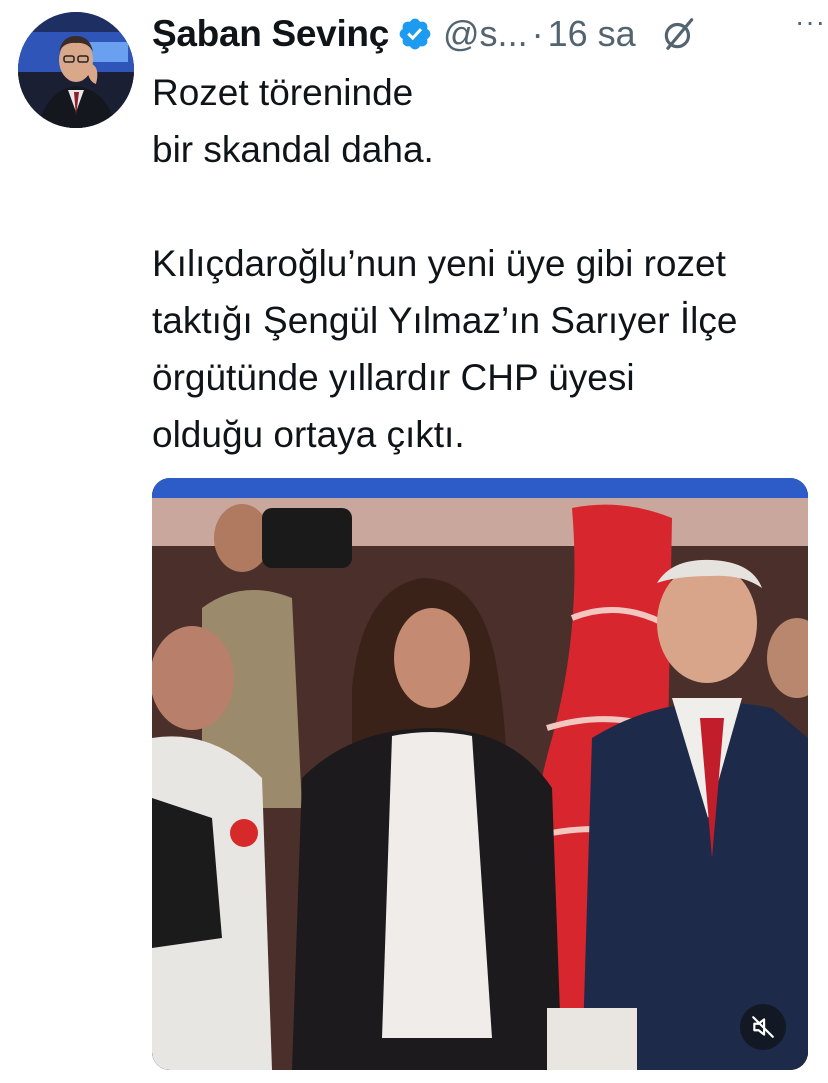  What do you see at coordinates (592, 34) in the screenshot?
I see `tweet-time: 16 sa` at bounding box center [592, 34].